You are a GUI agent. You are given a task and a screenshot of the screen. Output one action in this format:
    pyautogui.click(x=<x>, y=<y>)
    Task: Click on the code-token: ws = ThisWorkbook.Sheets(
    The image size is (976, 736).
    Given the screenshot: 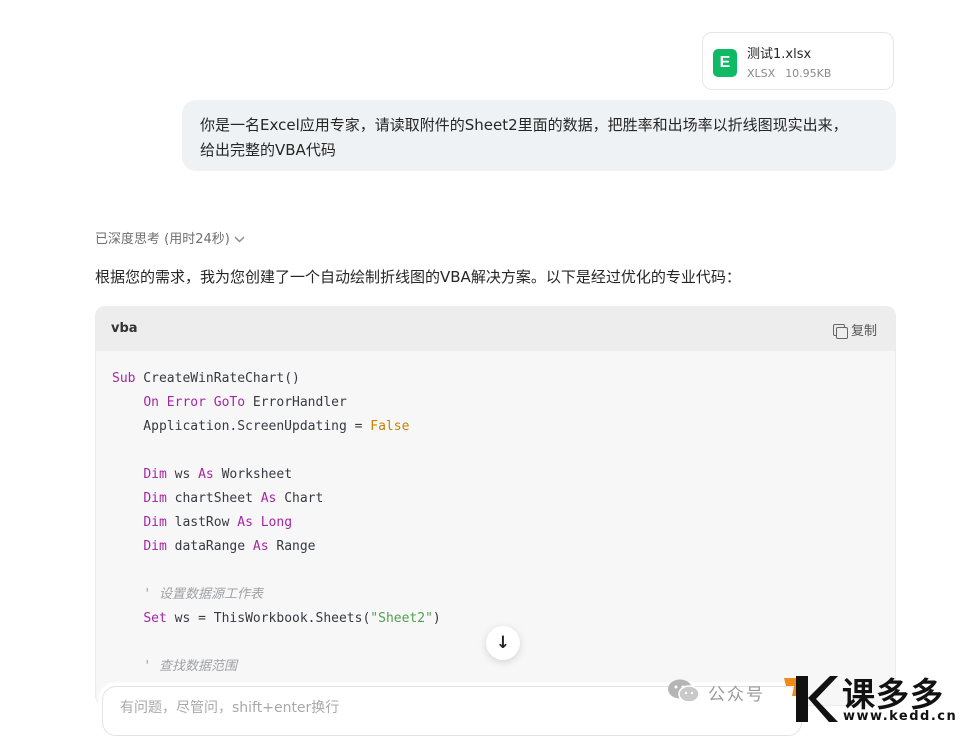 What is the action you would take?
    pyautogui.click(x=268, y=618)
    